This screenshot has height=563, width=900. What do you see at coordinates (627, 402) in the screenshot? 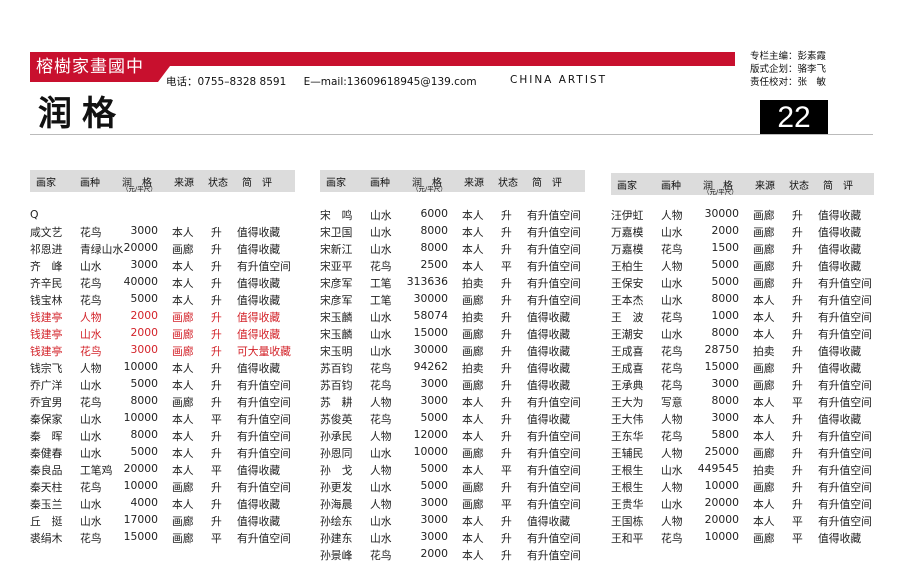
I see `artist-name: 王大为` at bounding box center [627, 402].